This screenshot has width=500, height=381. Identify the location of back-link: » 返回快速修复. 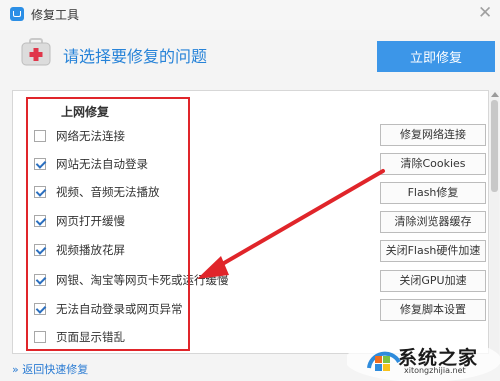
(50, 369).